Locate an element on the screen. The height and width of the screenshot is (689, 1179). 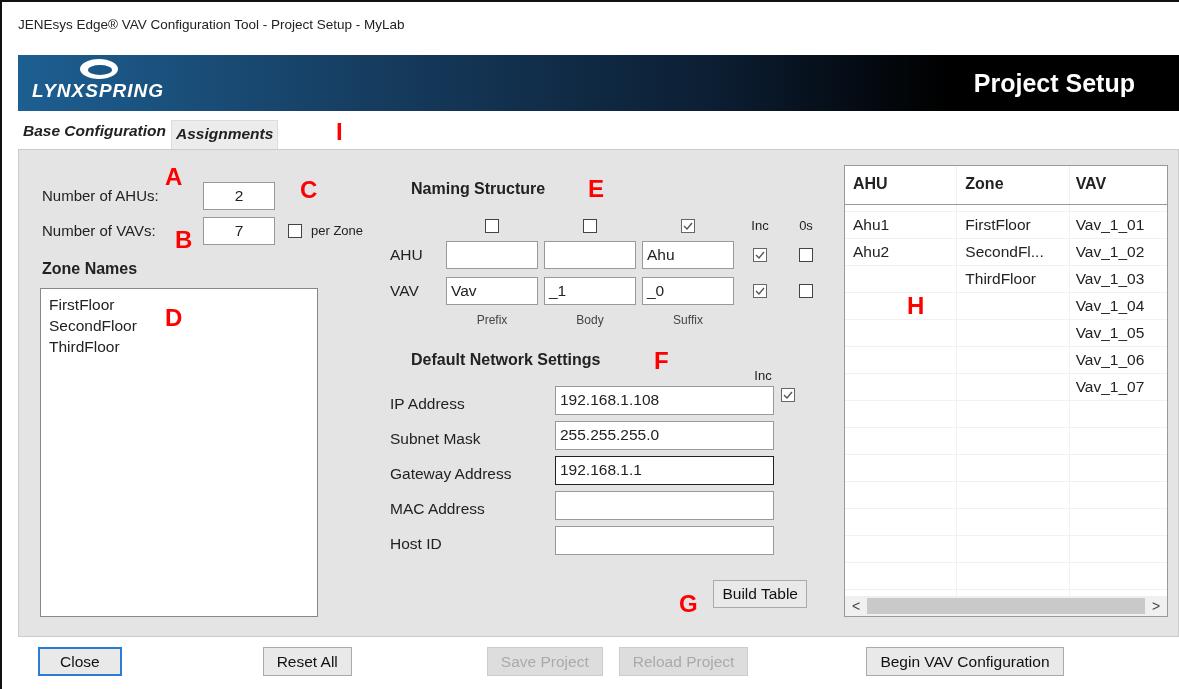
name-field: _0 is located at coordinates (688, 291).